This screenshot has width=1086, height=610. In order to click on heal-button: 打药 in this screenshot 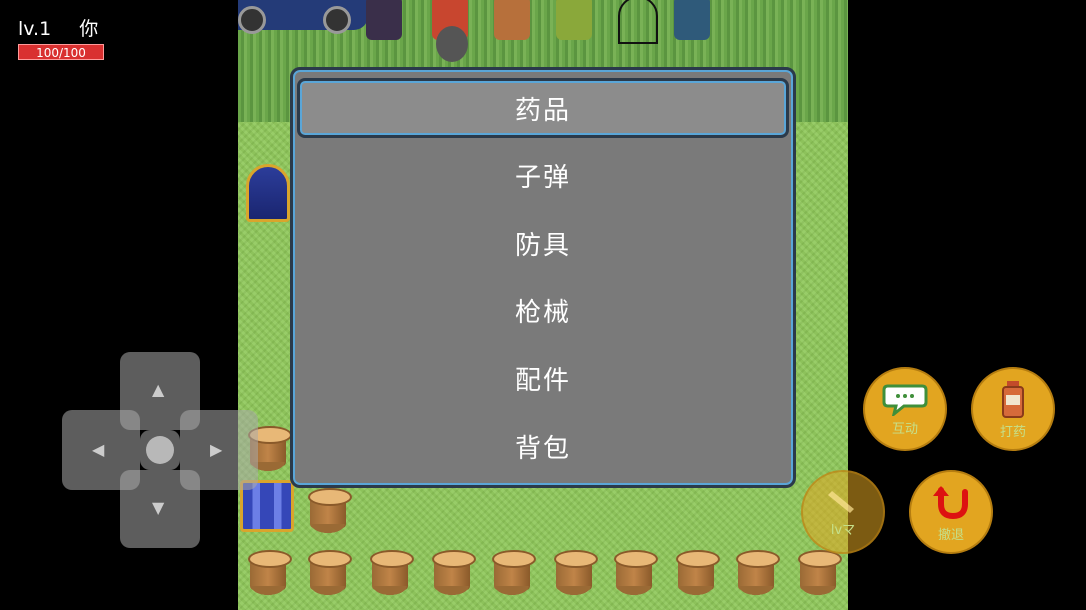, I will do `click(1013, 409)`.